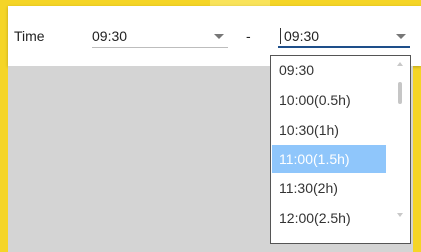  What do you see at coordinates (110, 36) in the screenshot?
I see `start-time-value: 09:30` at bounding box center [110, 36].